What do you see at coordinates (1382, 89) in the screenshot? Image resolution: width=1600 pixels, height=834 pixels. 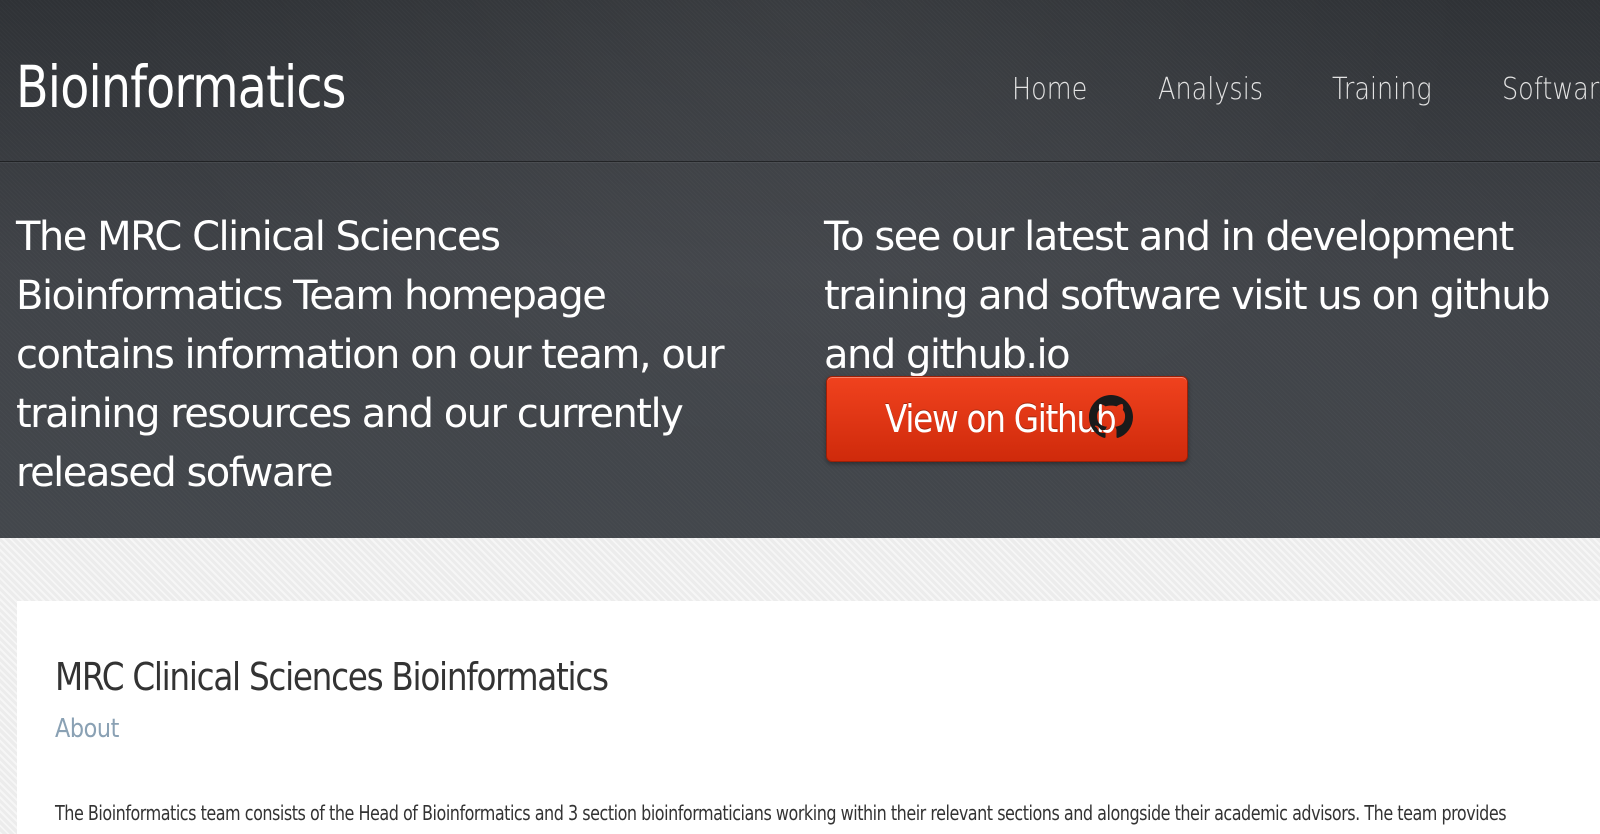 I see `nav-item-training: Training` at bounding box center [1382, 89].